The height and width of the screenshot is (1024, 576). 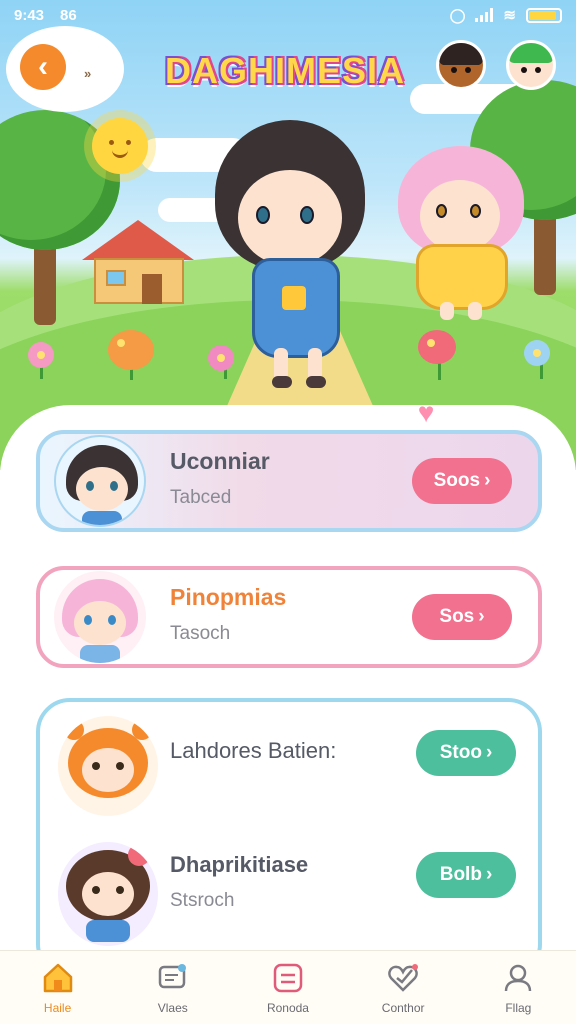 What do you see at coordinates (460, 874) in the screenshot?
I see `button-label: Bolb` at bounding box center [460, 874].